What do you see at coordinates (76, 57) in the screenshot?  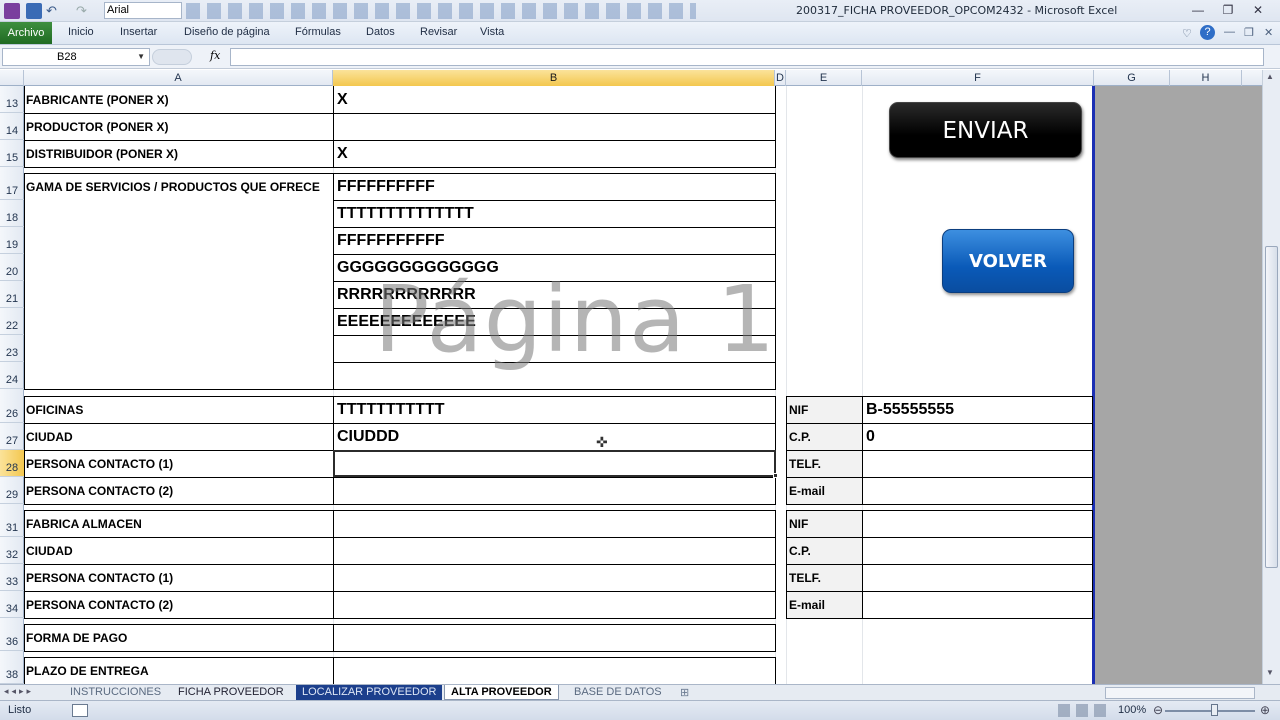 I see `name-box: B28 ▼` at bounding box center [76, 57].